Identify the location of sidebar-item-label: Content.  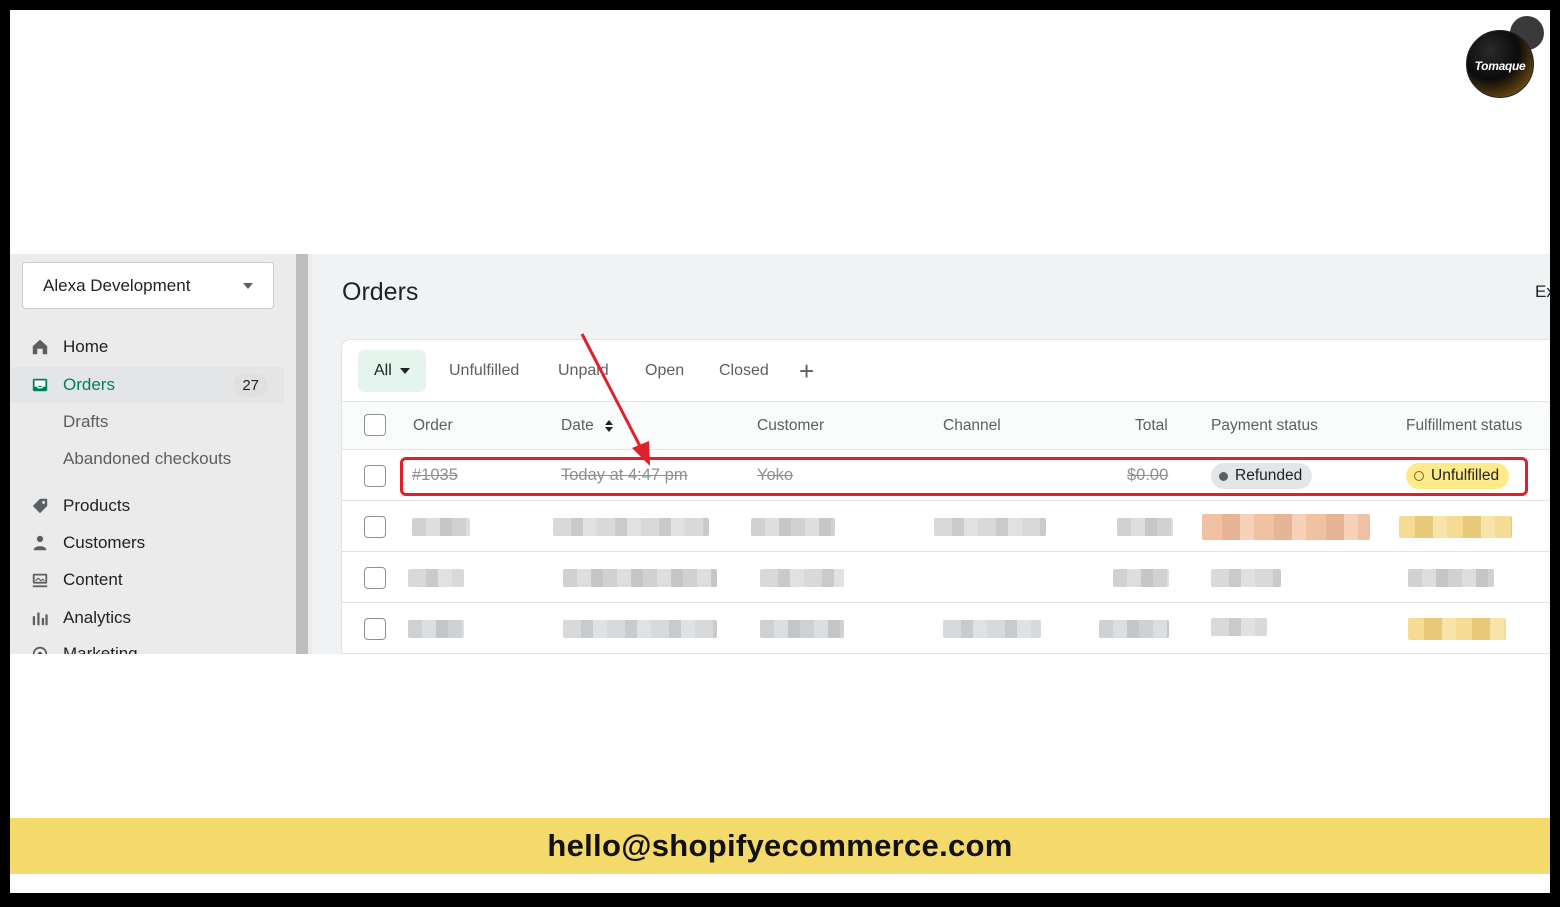
(93, 579).